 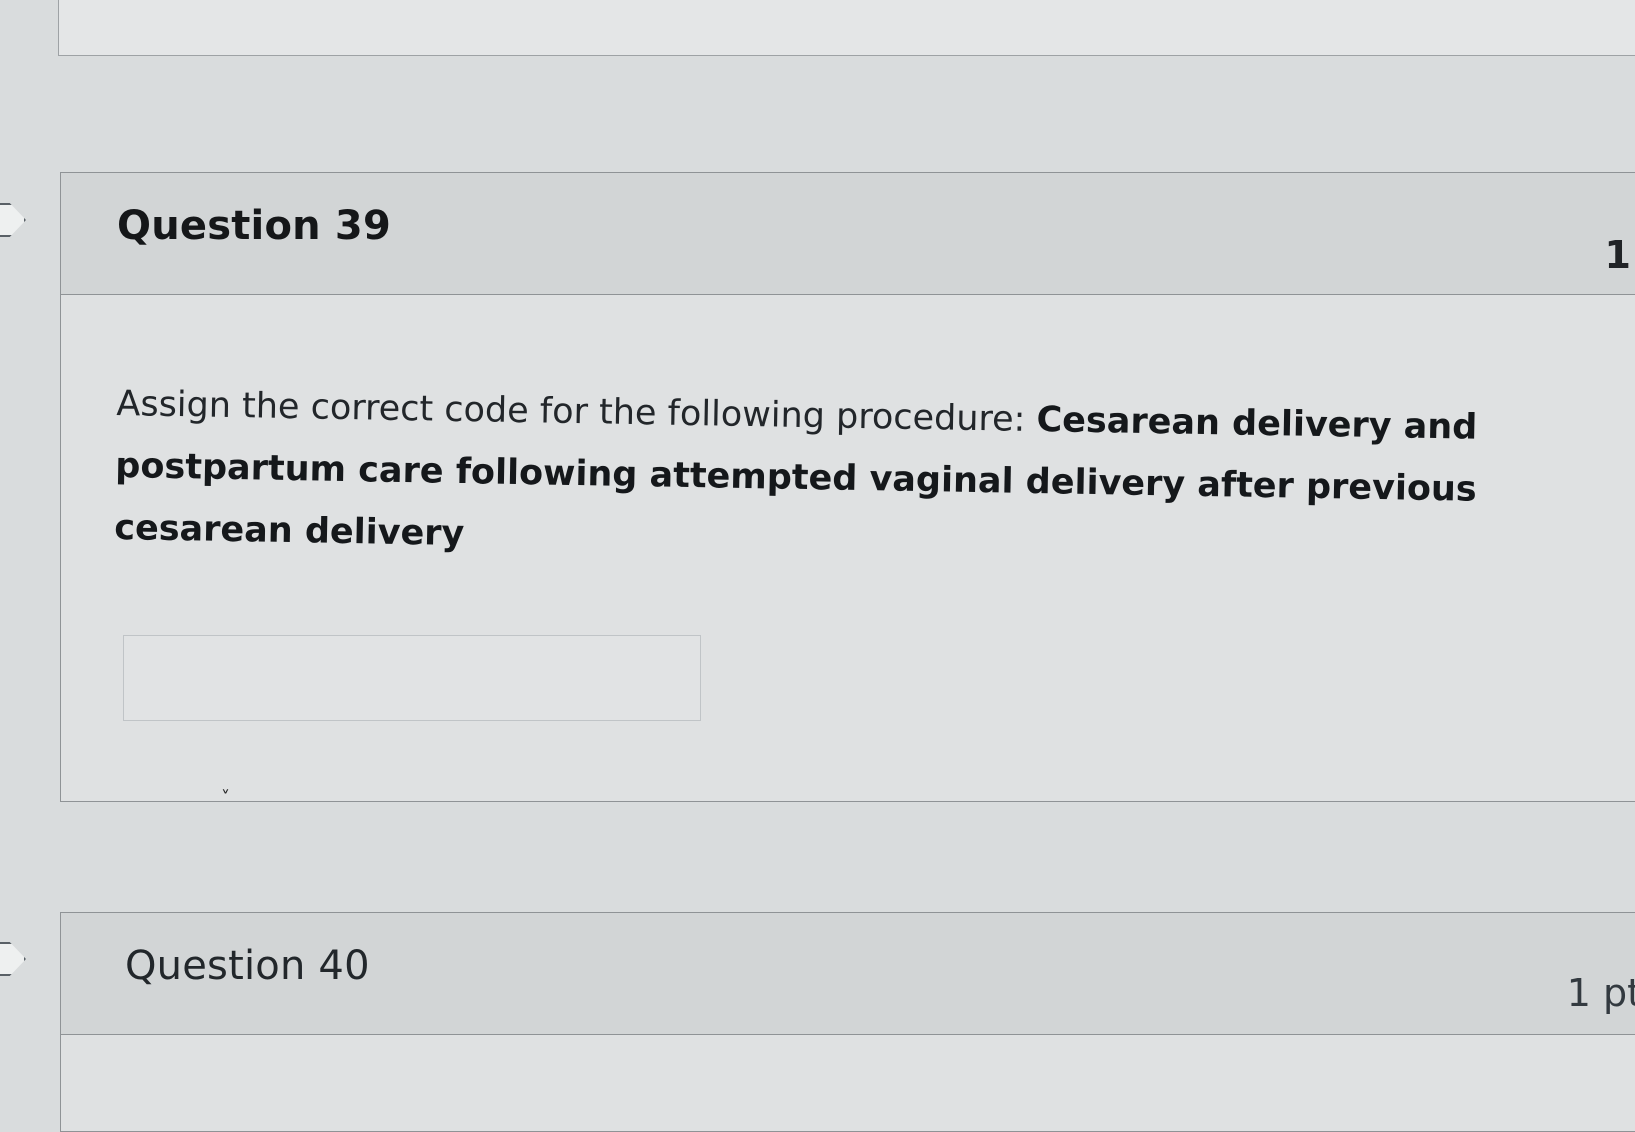 I want to click on question-header: Question 40 1 pt, so click(x=848, y=974).